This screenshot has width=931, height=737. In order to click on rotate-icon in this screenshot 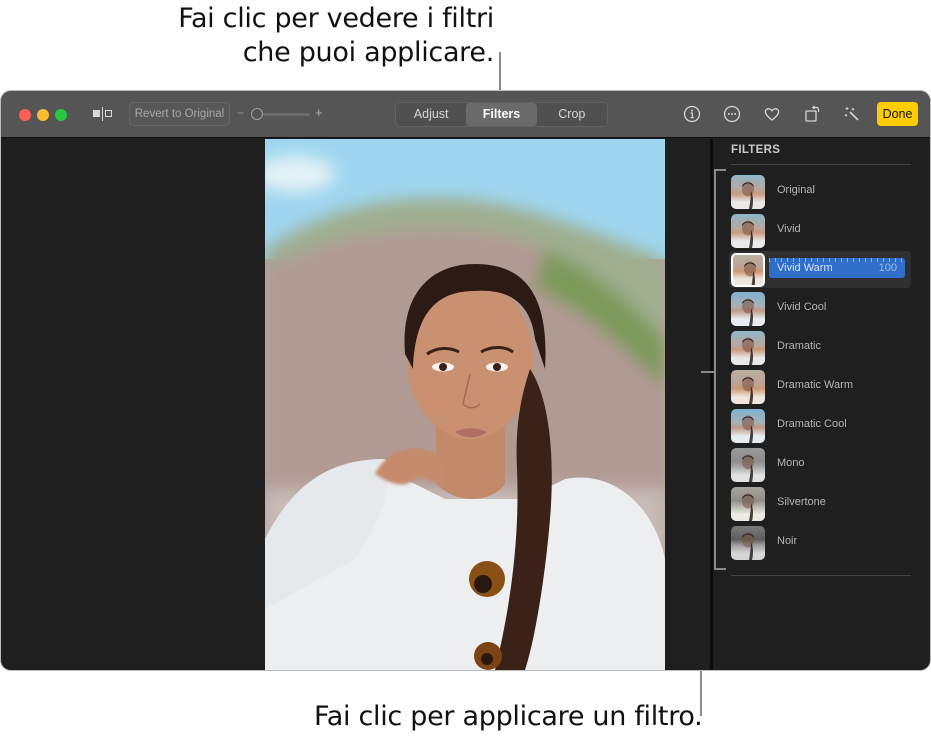, I will do `click(812, 114)`.